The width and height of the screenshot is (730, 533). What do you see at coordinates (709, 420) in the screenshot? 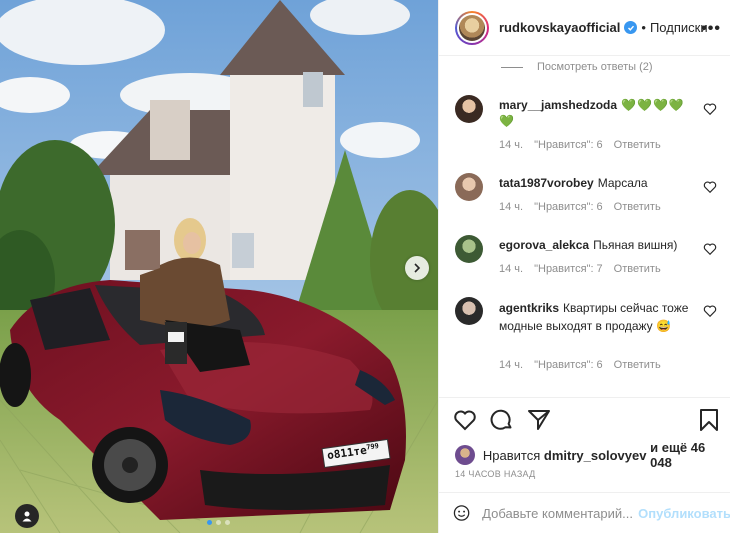
I see `bookmark-icon` at bounding box center [709, 420].